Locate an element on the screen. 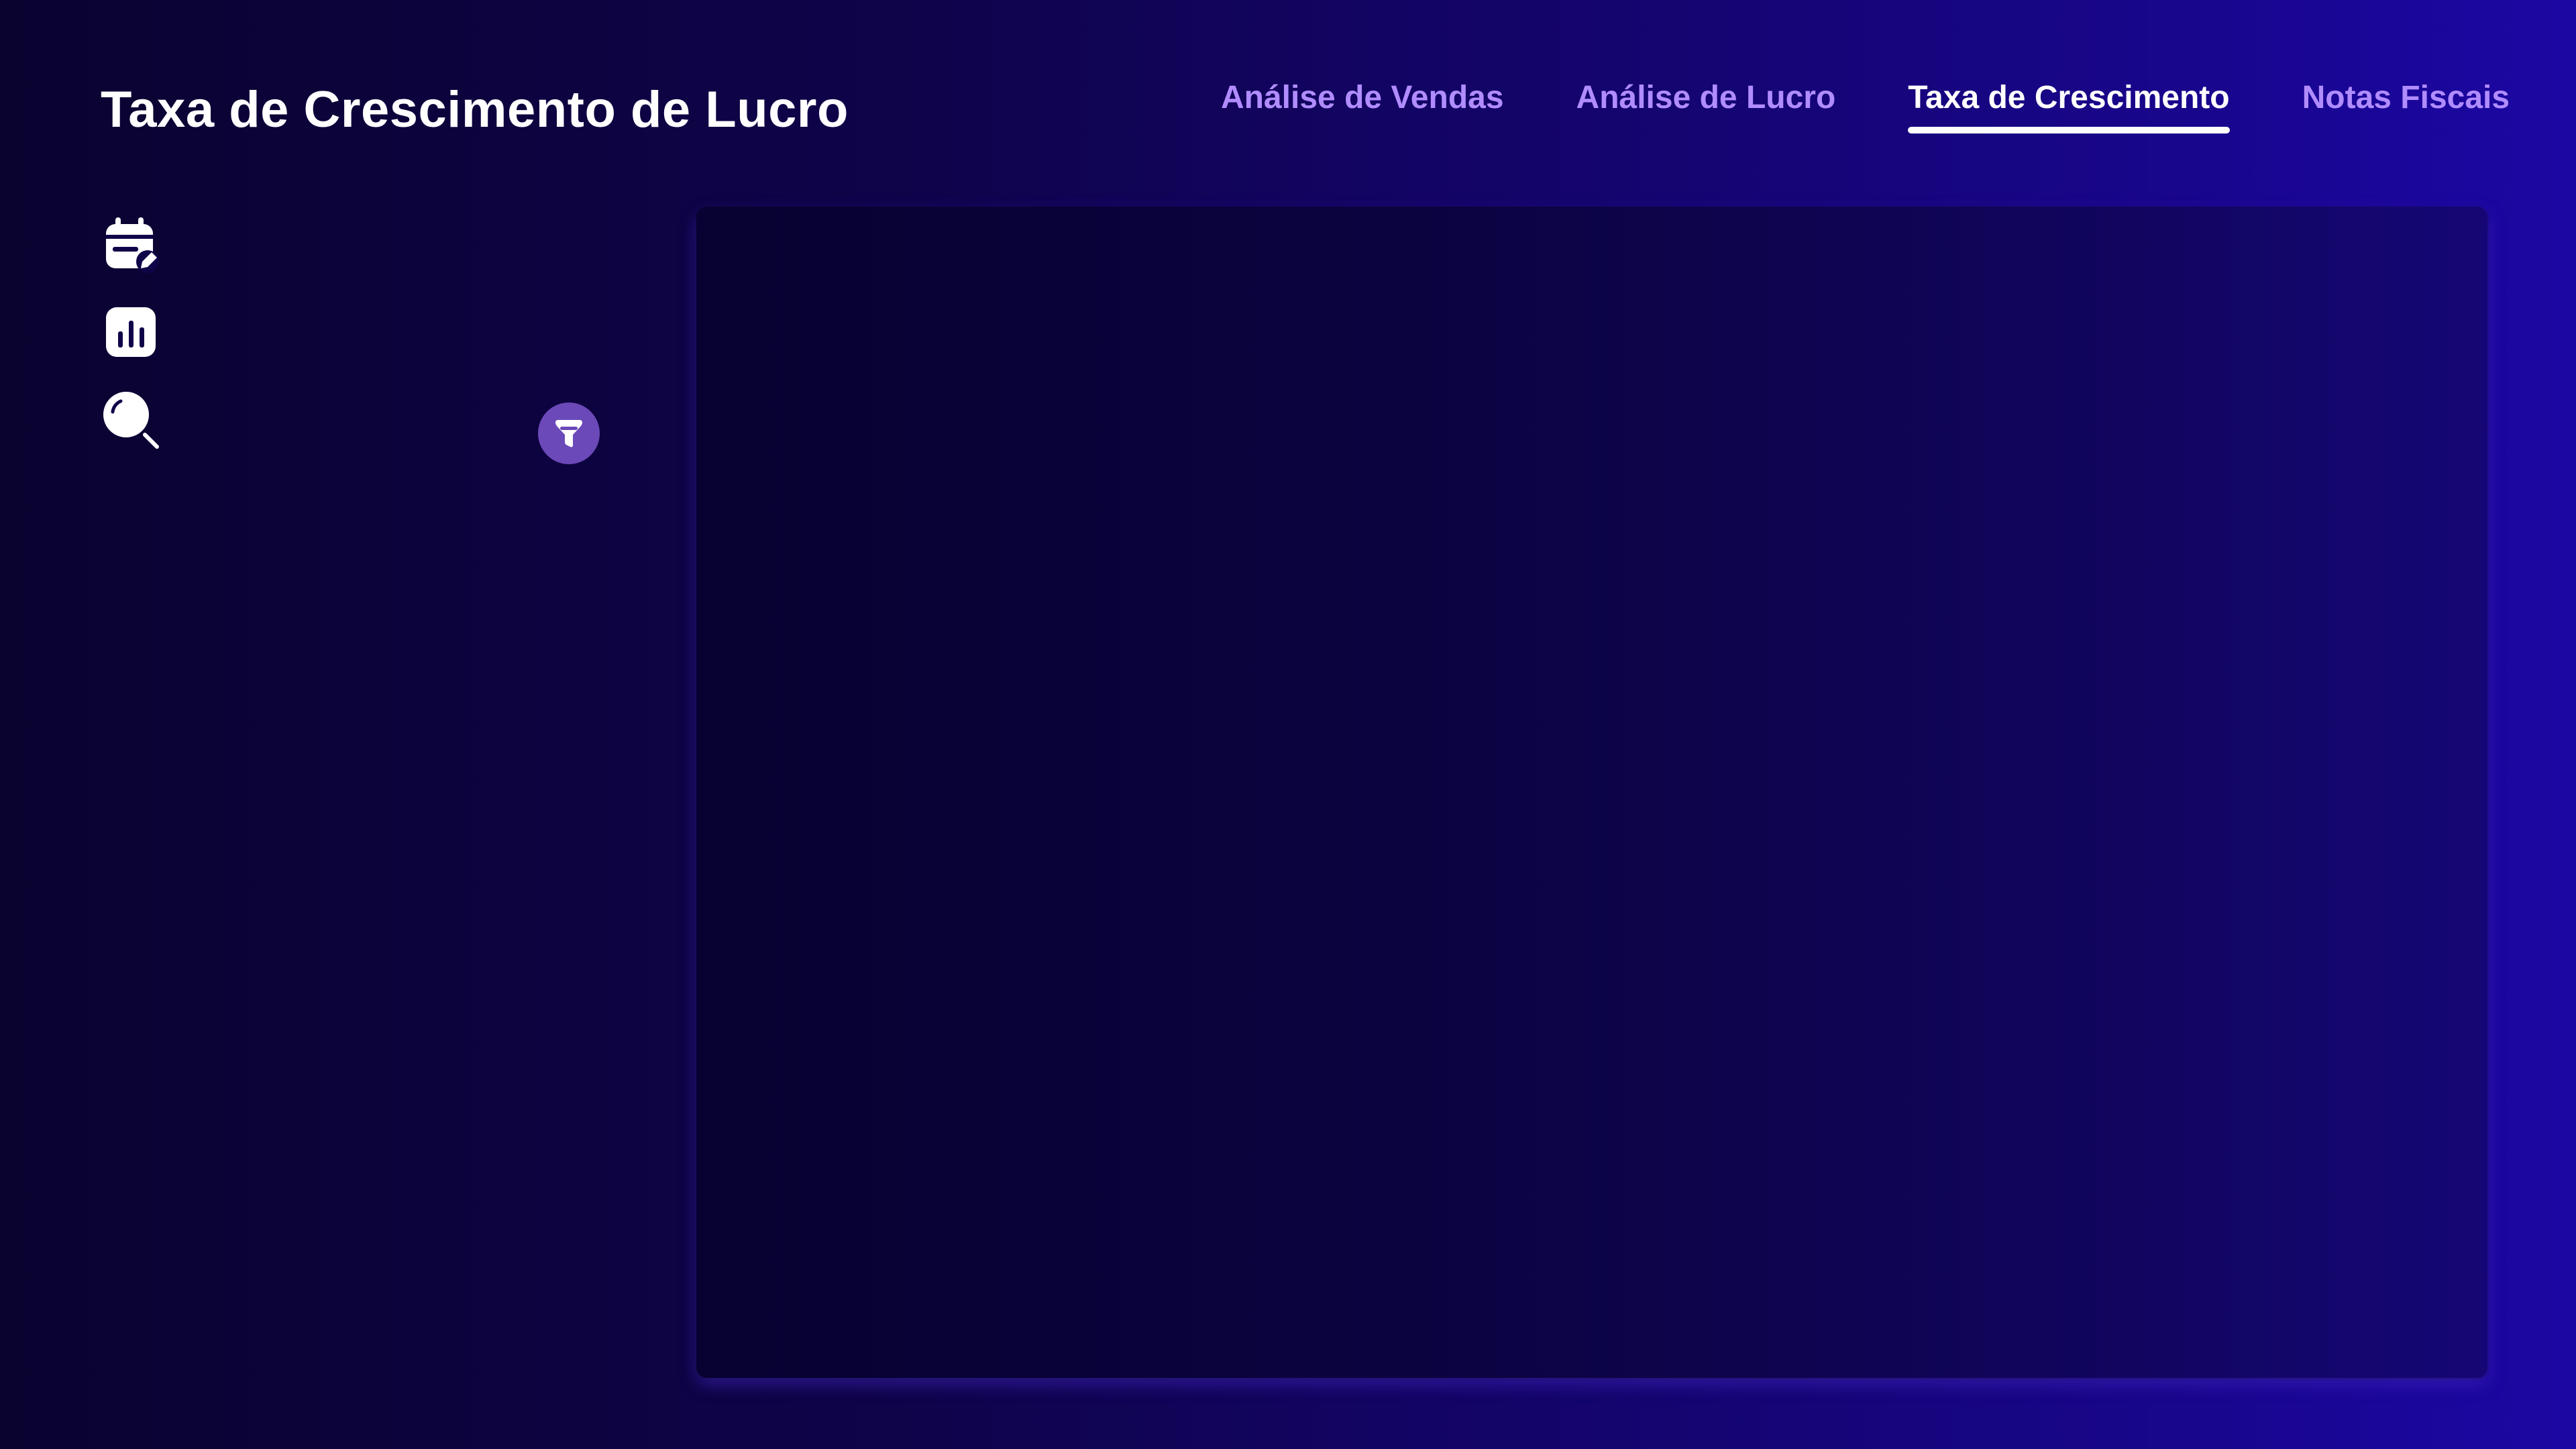  search-icon is located at coordinates (131, 419).